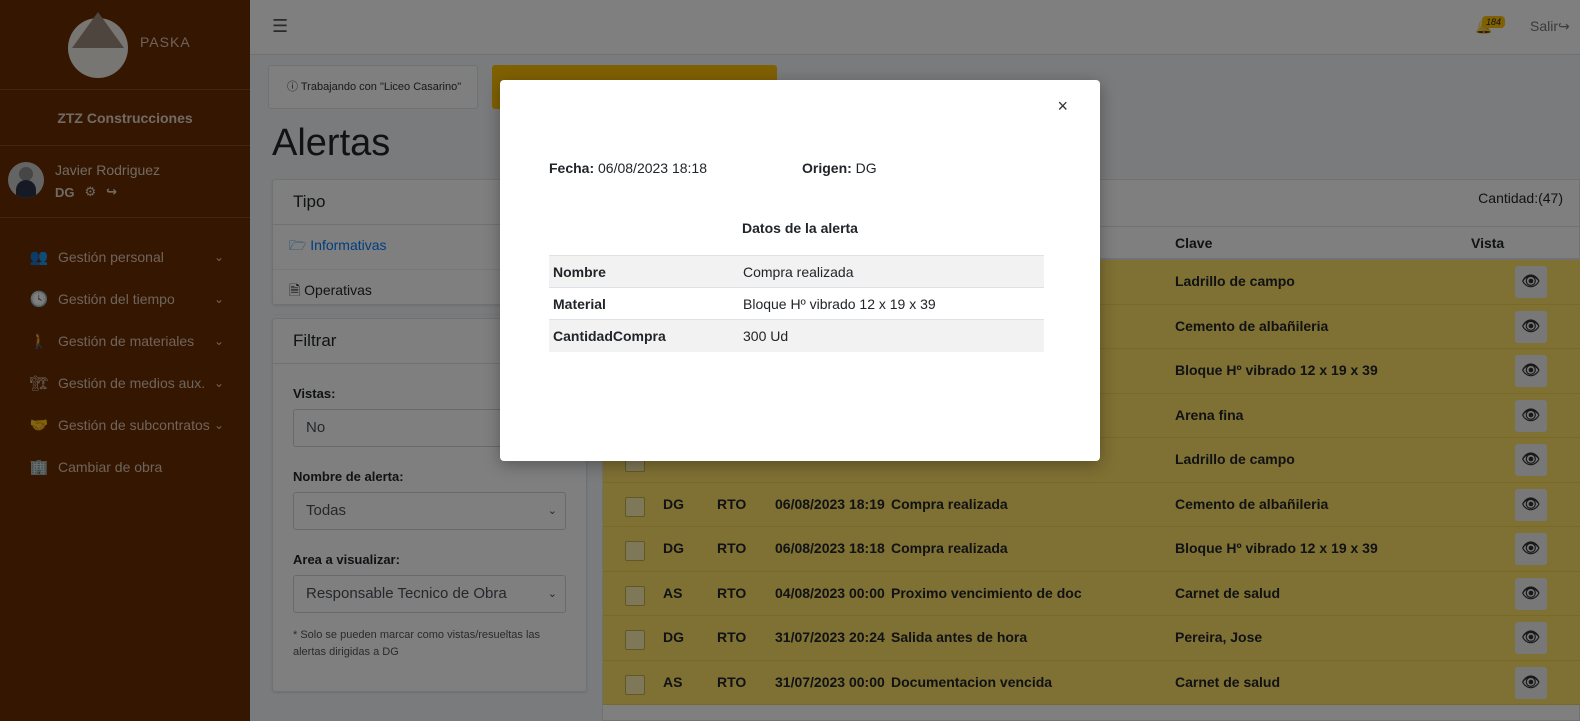 The height and width of the screenshot is (721, 1580). I want to click on alert-data-row: CantidadCompra 300 Ud, so click(796, 335).